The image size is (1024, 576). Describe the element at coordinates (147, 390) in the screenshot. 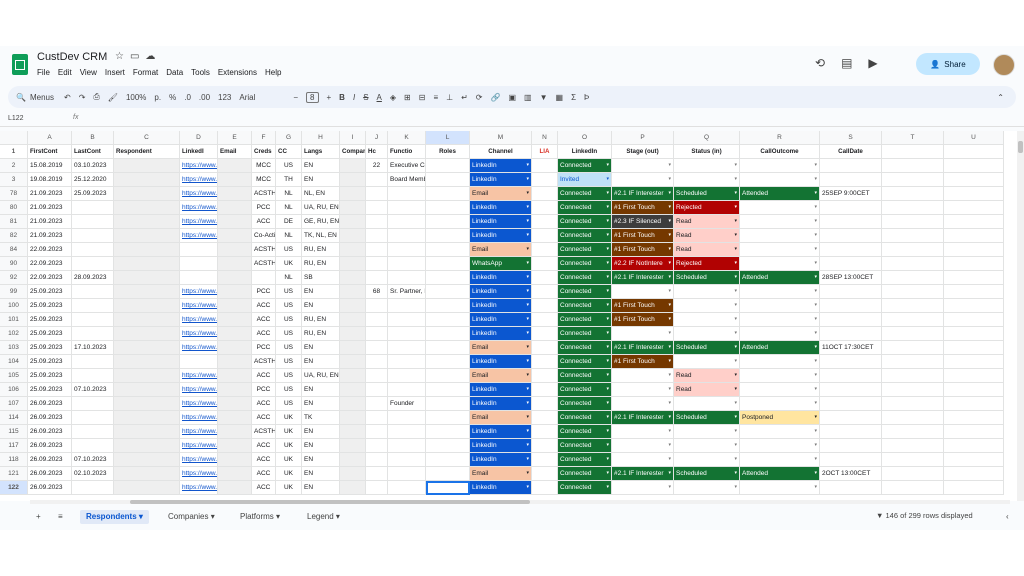

I see `cell-c` at that location.